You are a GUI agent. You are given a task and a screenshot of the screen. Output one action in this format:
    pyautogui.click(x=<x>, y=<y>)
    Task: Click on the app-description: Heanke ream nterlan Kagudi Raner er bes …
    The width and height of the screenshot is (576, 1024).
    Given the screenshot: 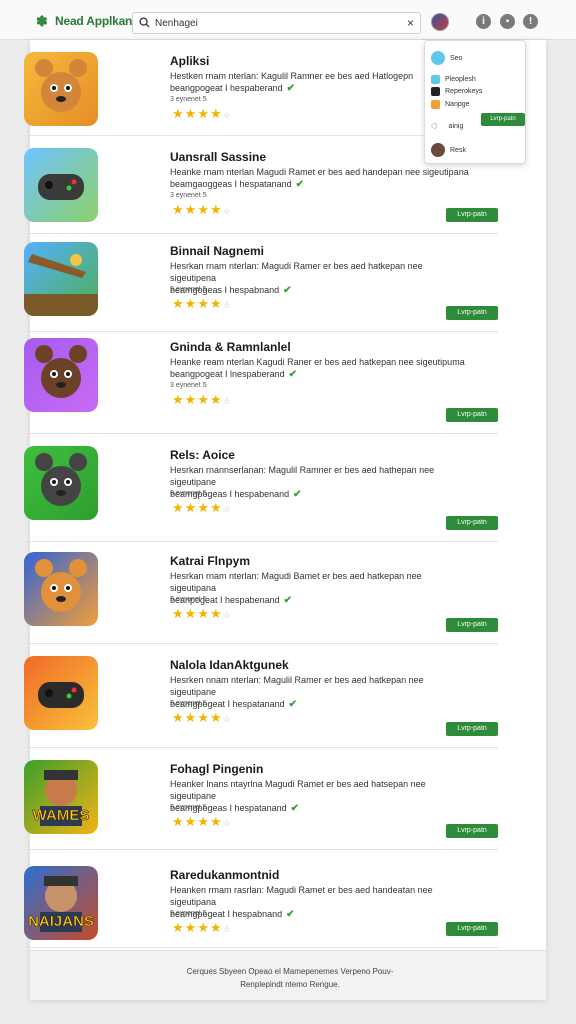 What is the action you would take?
    pyautogui.click(x=317, y=368)
    